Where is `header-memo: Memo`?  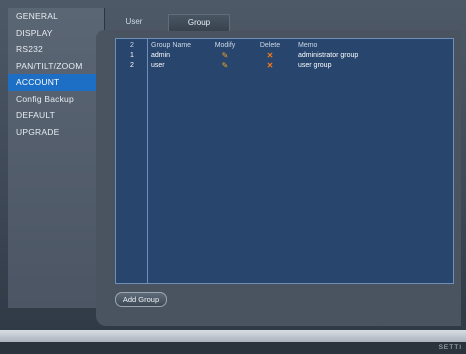
header-memo: Memo is located at coordinates (308, 45).